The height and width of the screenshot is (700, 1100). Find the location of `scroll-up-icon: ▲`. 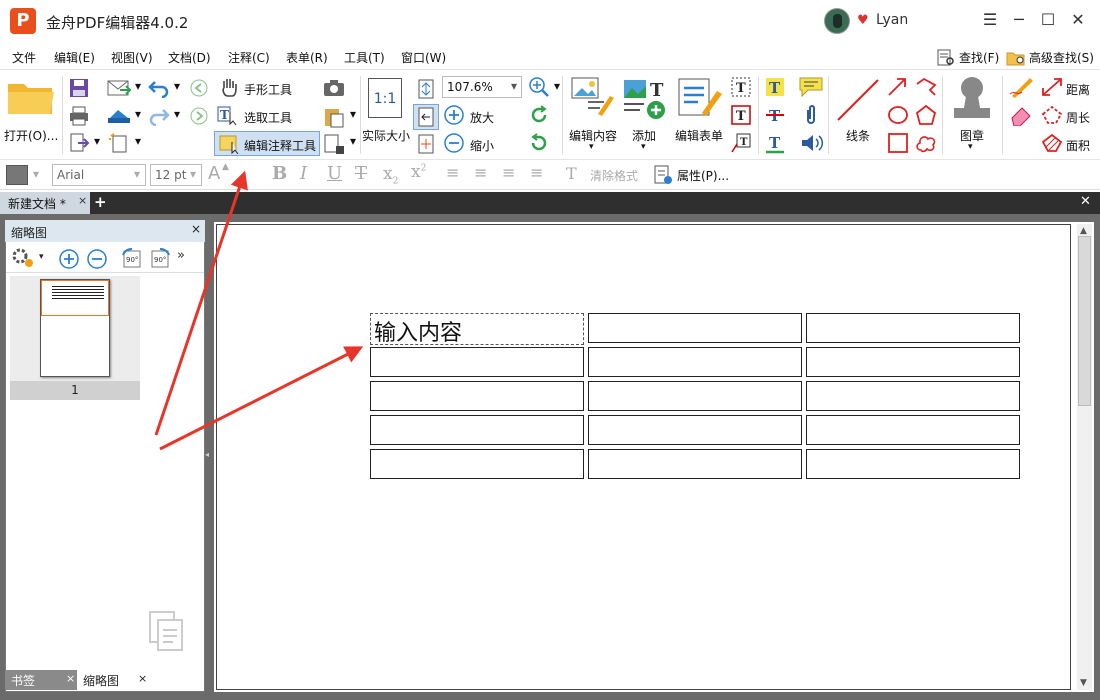

scroll-up-icon: ▲ is located at coordinates (1083, 231).